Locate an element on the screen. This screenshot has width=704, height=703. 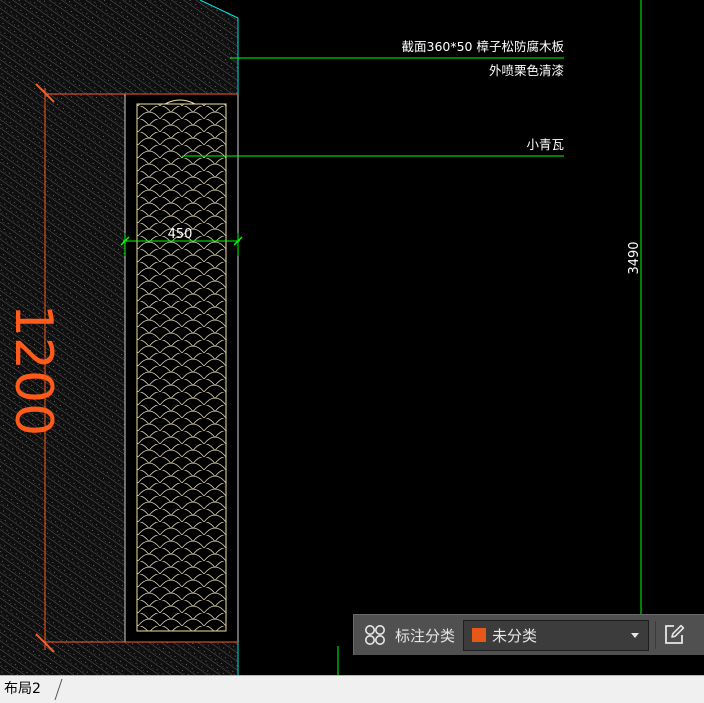
tab-edge-icon is located at coordinates (58, 689).